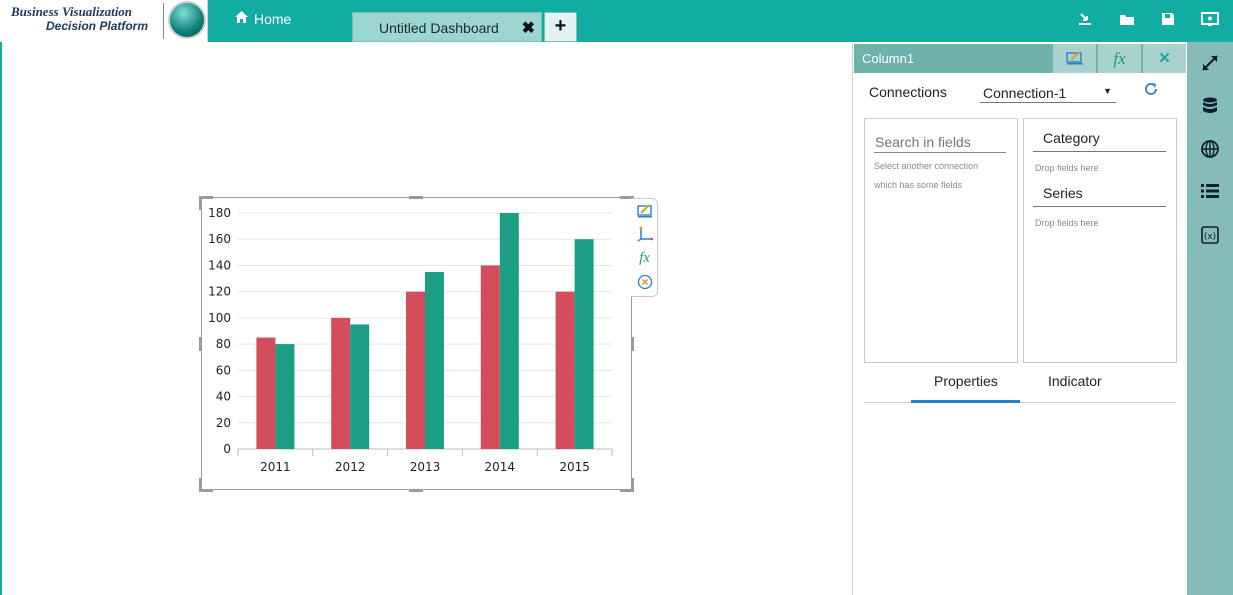 The image size is (1233, 595). Describe the element at coordinates (72, 11) in the screenshot. I see `brand-line-1: Business Visualization` at that location.